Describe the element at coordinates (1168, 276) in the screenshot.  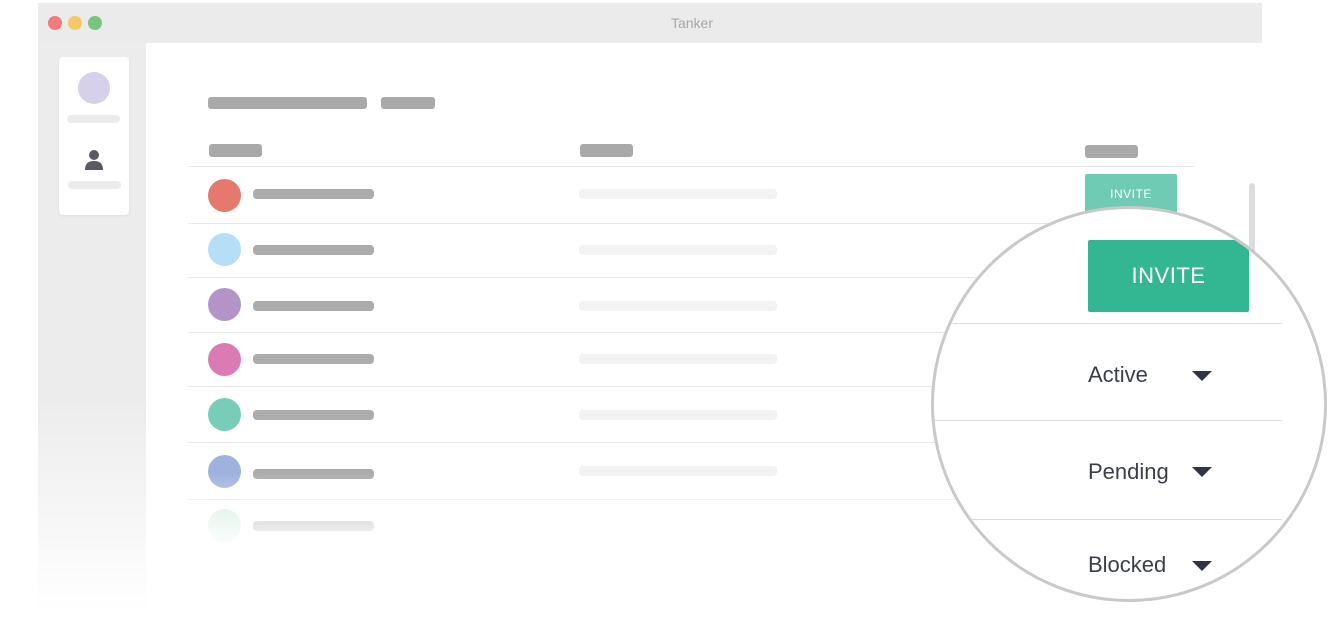
I see `invite-button-zoomed: INVITE` at that location.